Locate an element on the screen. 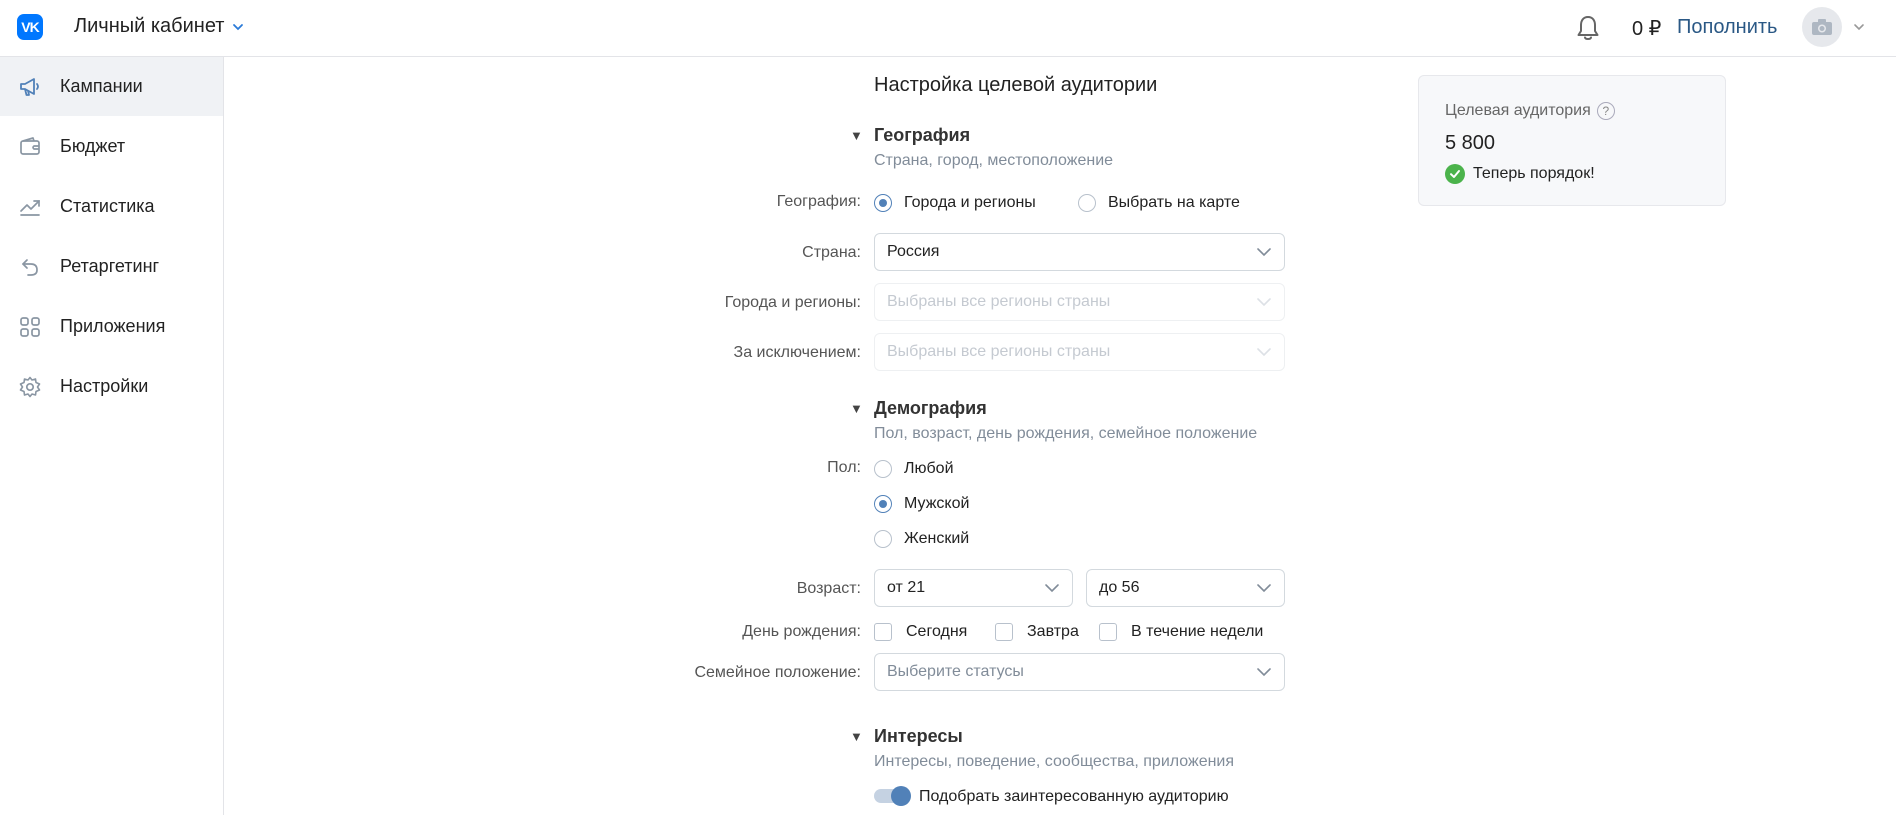 The image size is (1896, 815). age-from-select: от 21 is located at coordinates (973, 588).